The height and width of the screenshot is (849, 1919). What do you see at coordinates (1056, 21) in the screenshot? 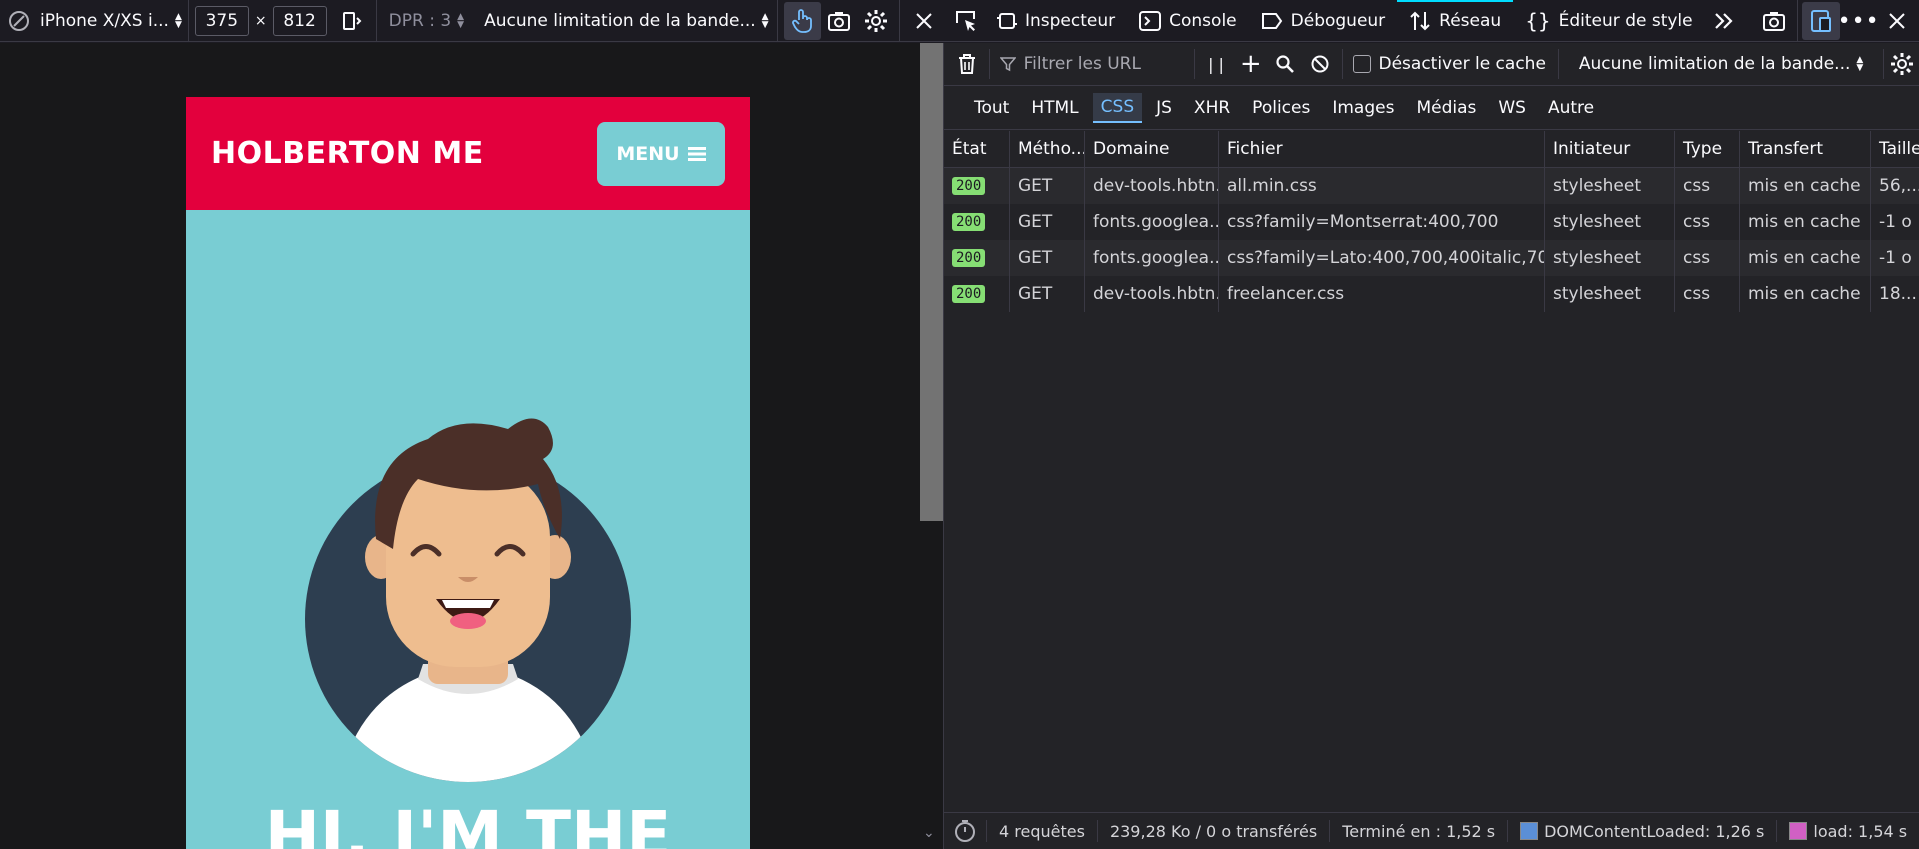
I see `tab-inspector: Inspecteur` at bounding box center [1056, 21].